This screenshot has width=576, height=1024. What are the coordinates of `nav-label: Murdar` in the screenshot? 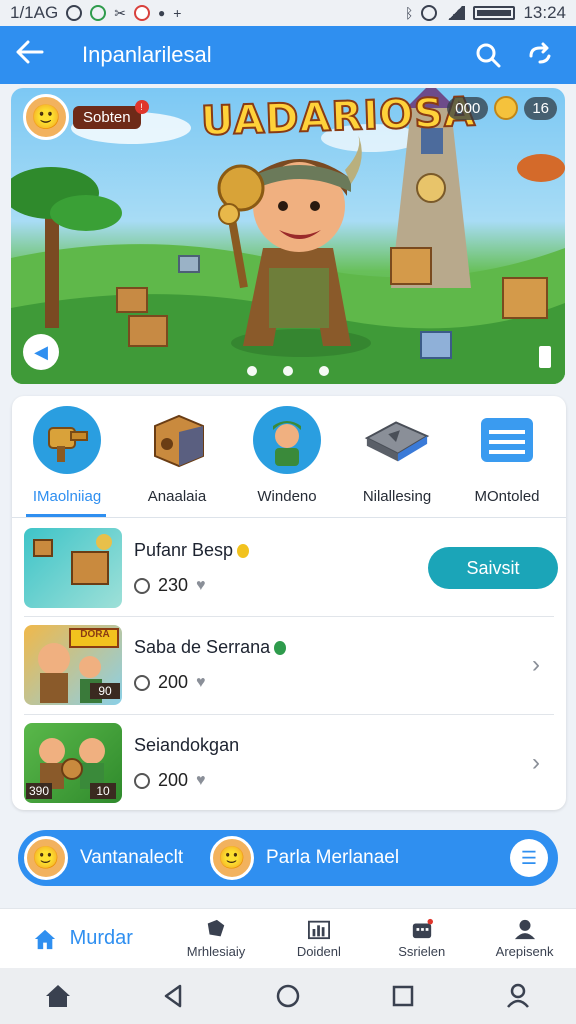 It's located at (101, 938).